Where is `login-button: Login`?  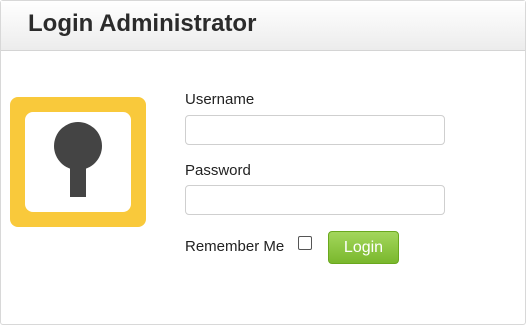
login-button: Login is located at coordinates (363, 247).